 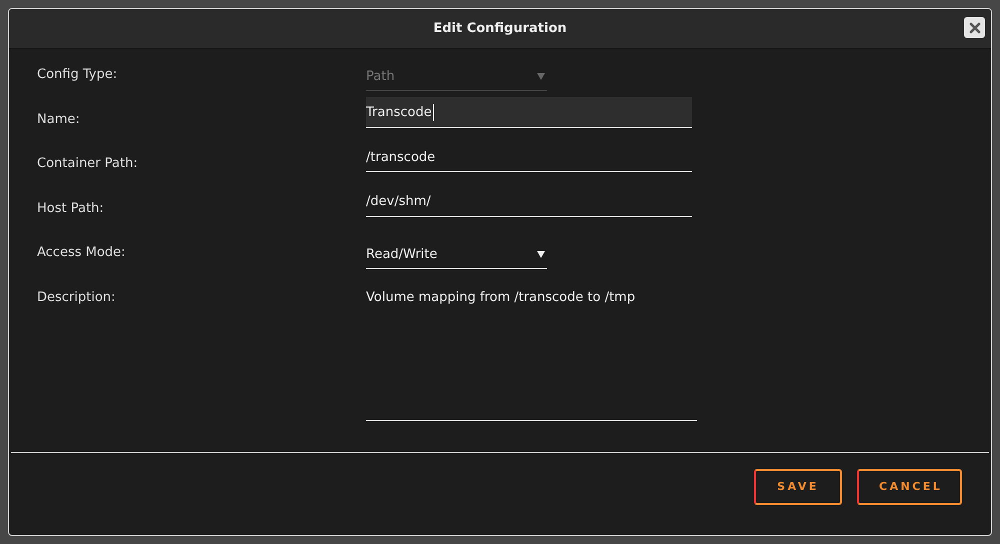 I want to click on field-label: Description:, so click(x=76, y=296).